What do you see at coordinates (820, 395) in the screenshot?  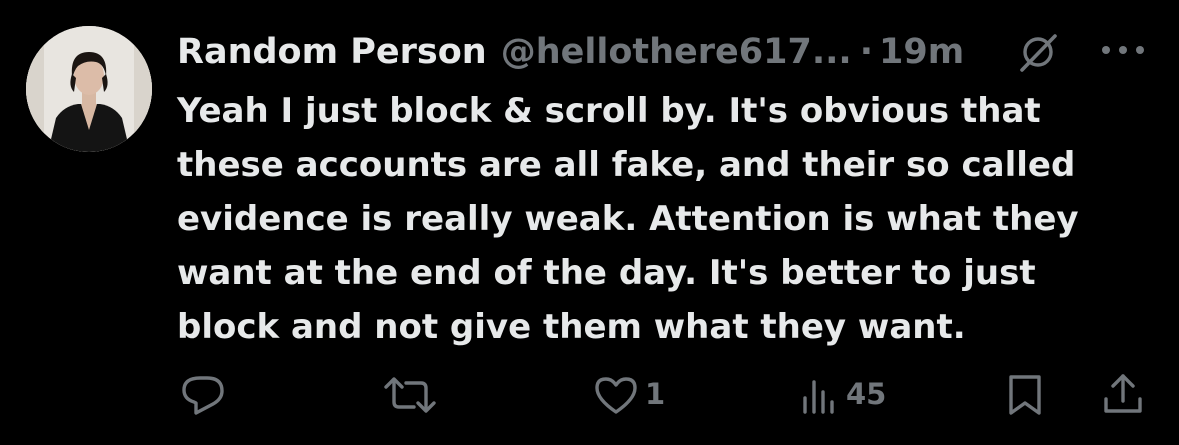 I see `views-icon` at bounding box center [820, 395].